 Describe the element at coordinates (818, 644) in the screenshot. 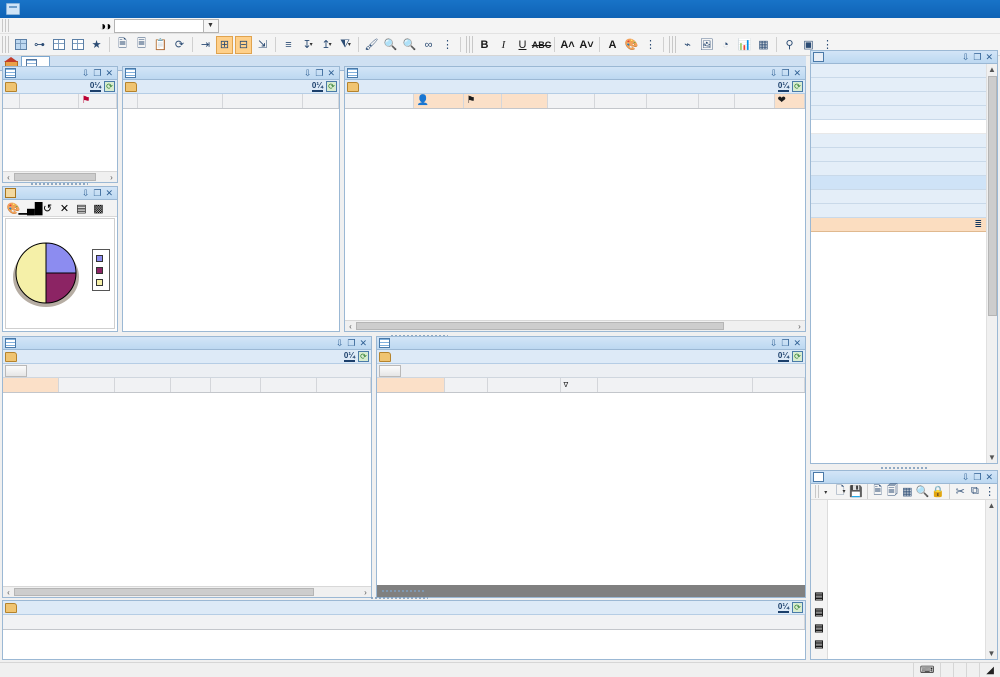

I see `editor-align-justify-icon: ▤` at that location.